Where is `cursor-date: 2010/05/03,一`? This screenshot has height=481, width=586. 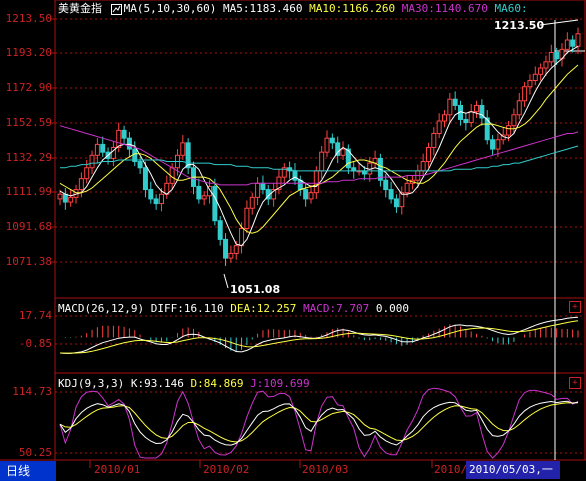
cursor-date: 2010/05/03,一 is located at coordinates (513, 470).